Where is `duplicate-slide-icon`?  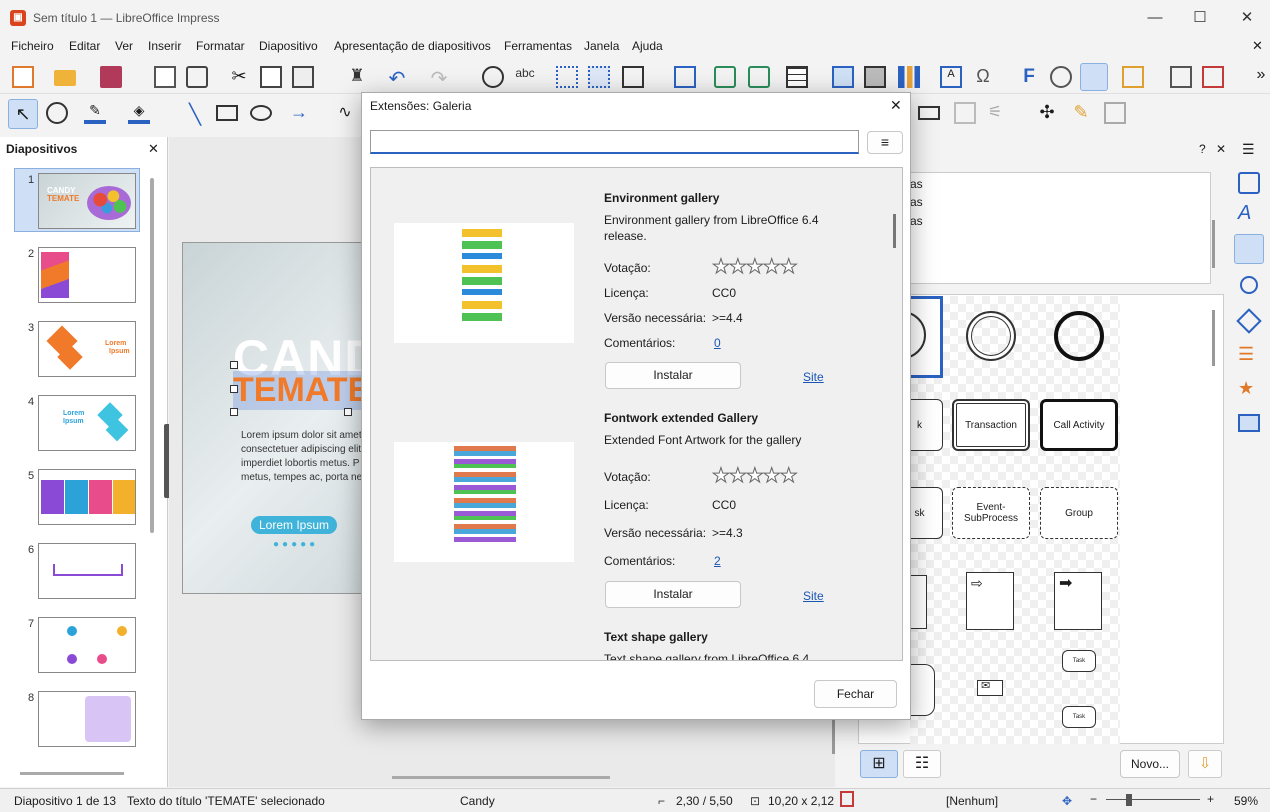 duplicate-slide-icon is located at coordinates (1181, 77).